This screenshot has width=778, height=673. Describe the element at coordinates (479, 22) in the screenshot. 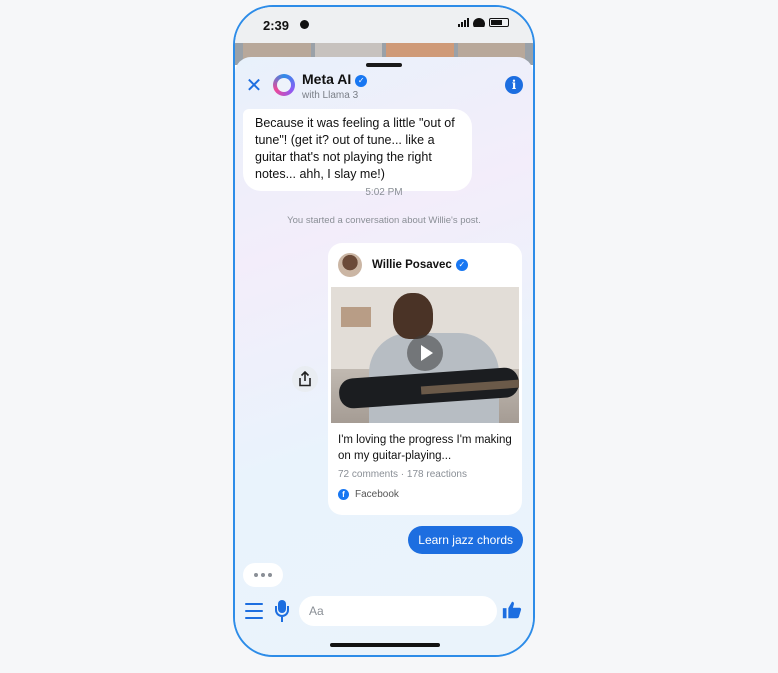

I see `wifi-icon` at that location.